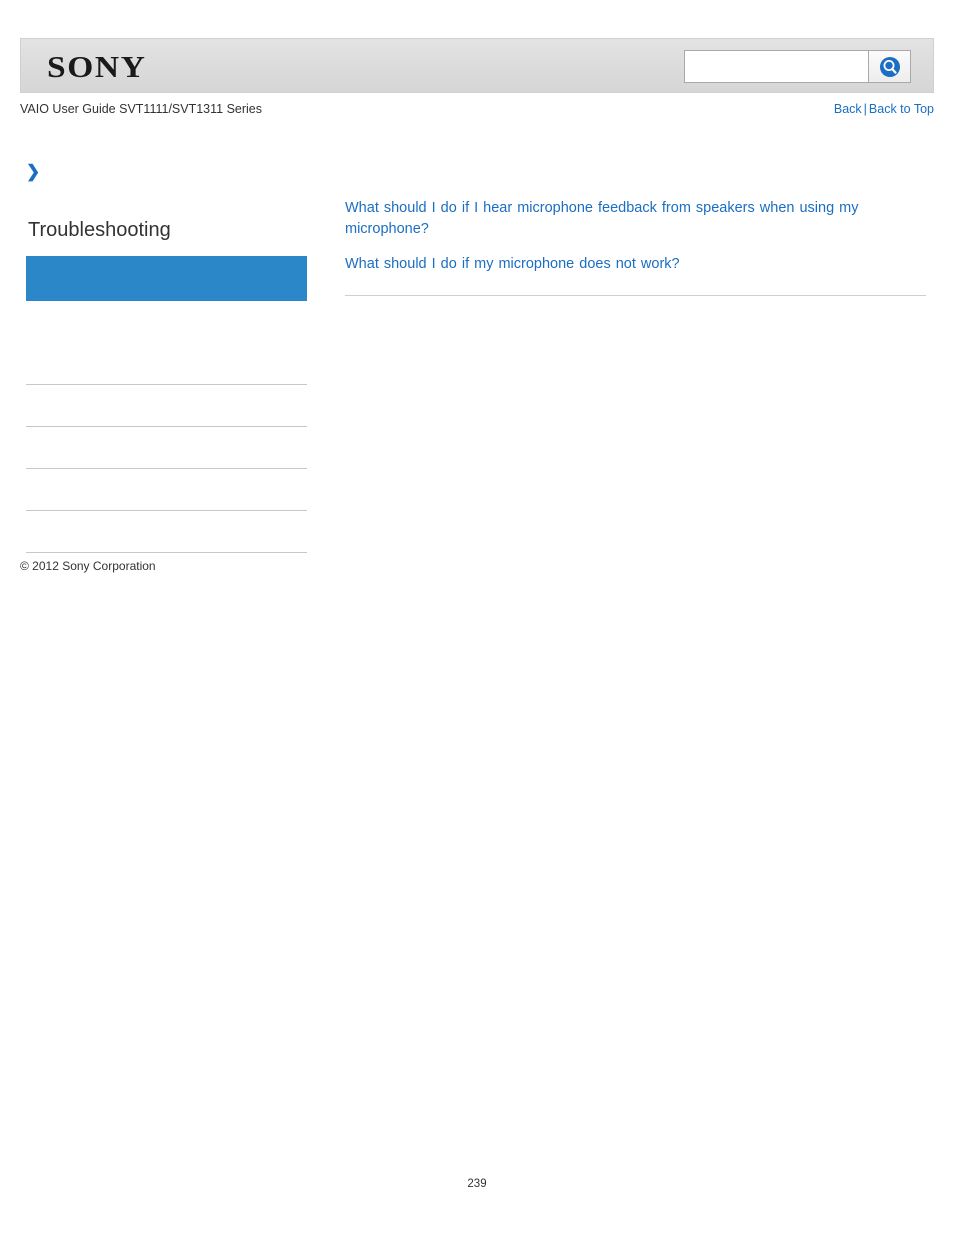 The width and height of the screenshot is (954, 1235). I want to click on back-to-top-link: Back to Top, so click(901, 109).